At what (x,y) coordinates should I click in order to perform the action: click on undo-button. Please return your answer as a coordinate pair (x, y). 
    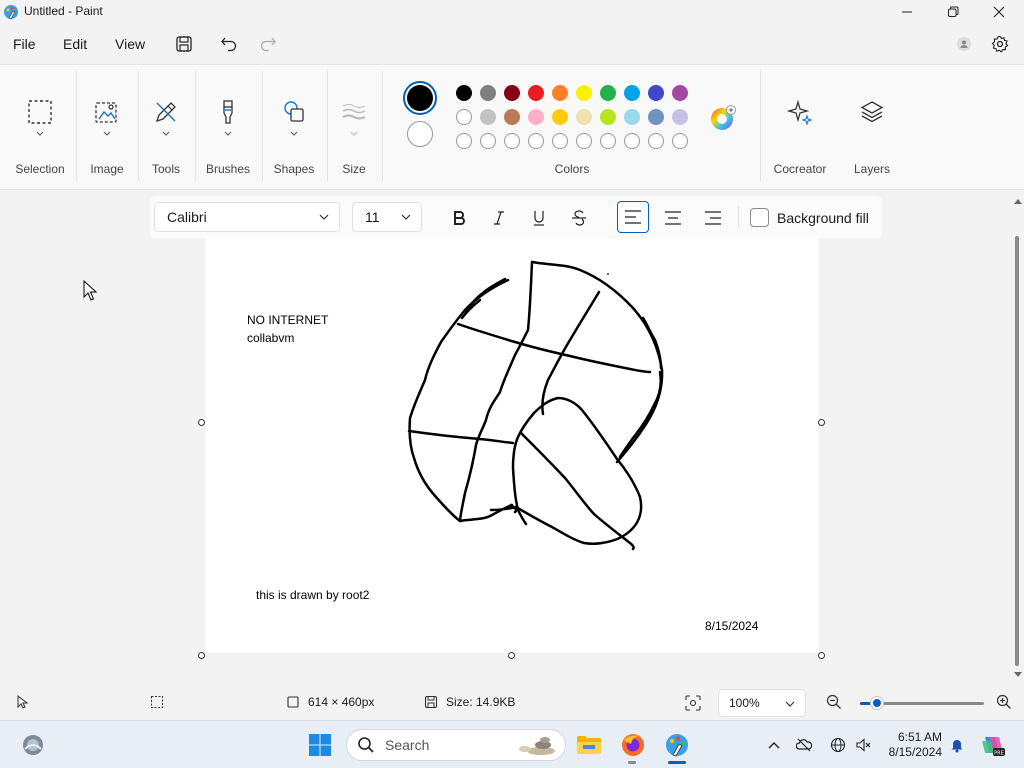
    Looking at the image, I should click on (229, 44).